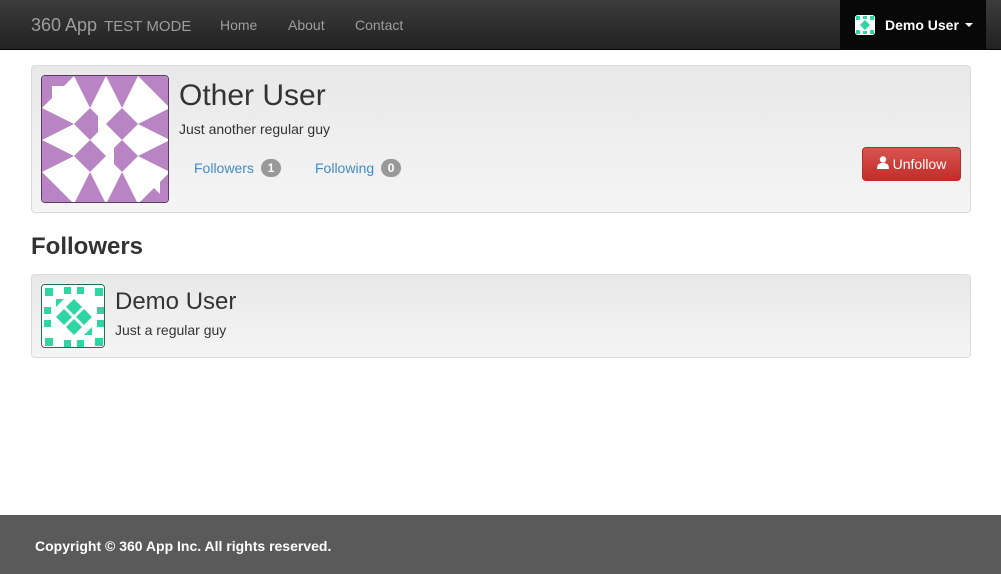 The height and width of the screenshot is (574, 1001). What do you see at coordinates (252, 95) in the screenshot?
I see `profile-name: Other User` at bounding box center [252, 95].